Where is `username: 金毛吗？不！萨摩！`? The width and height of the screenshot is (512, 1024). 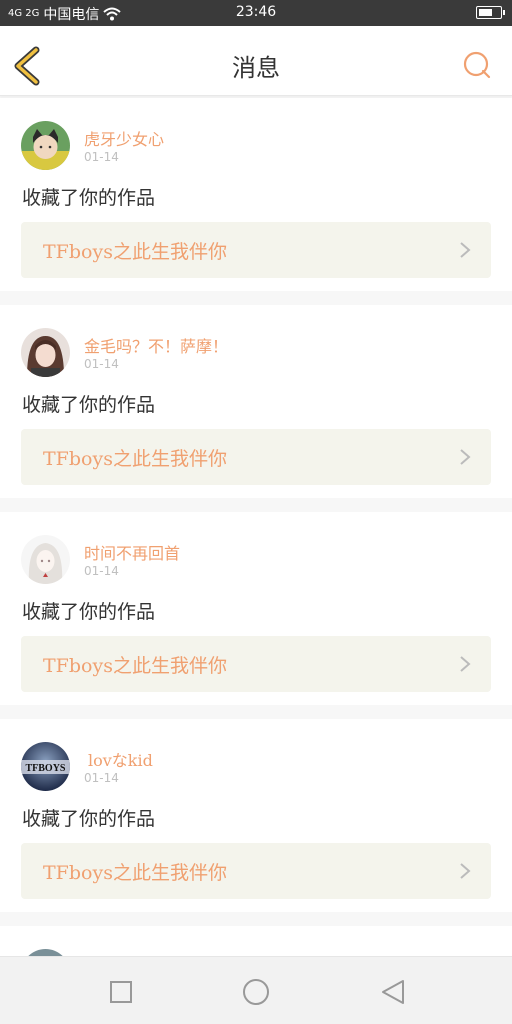 username: 金毛吗？不！萨摩！ is located at coordinates (156, 345).